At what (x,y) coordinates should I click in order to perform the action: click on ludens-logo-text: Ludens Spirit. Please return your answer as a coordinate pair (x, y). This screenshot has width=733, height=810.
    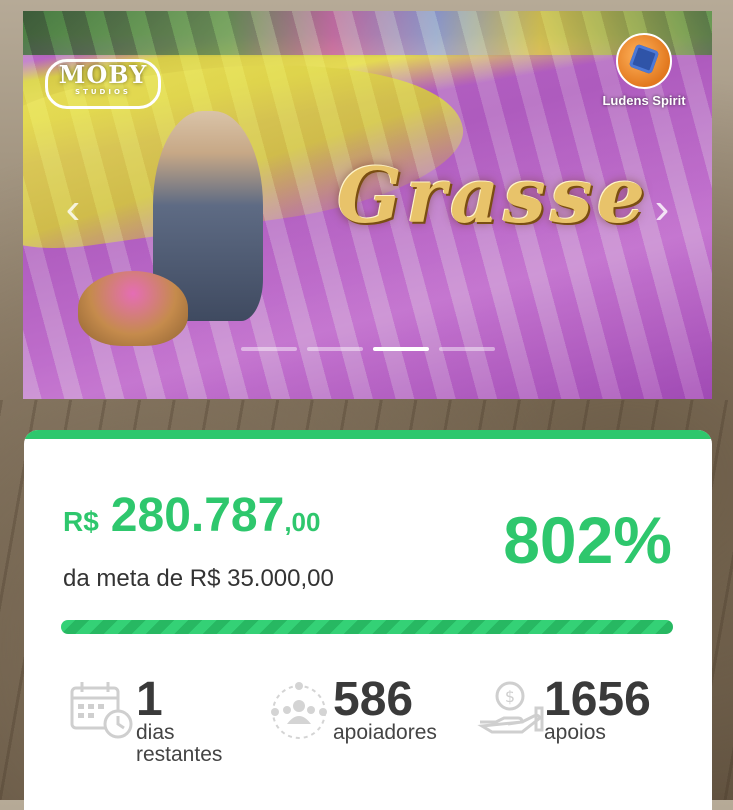
    Looking at the image, I should click on (644, 100).